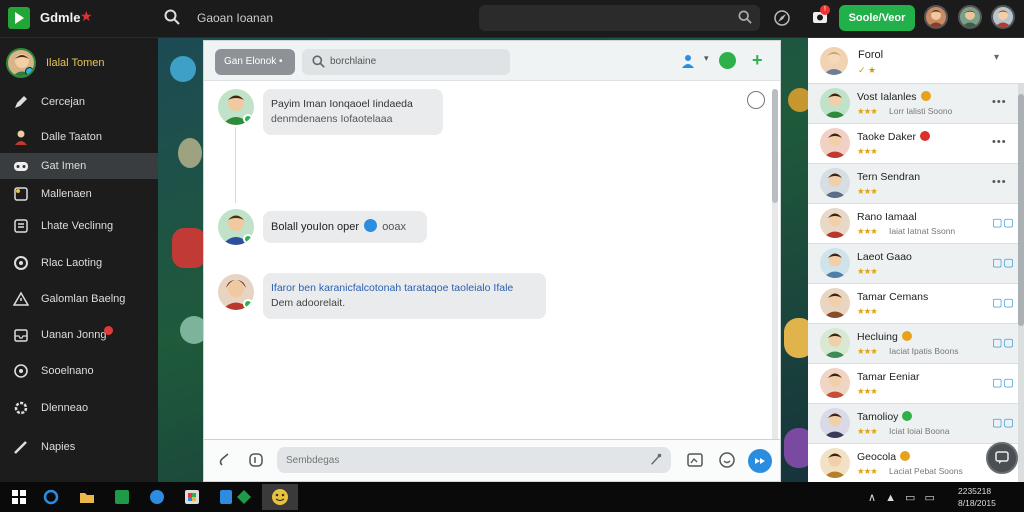 The height and width of the screenshot is (512, 1024). Describe the element at coordinates (926, 471) in the screenshot. I see `friend-status: Laciat Pebat Soons` at that location.